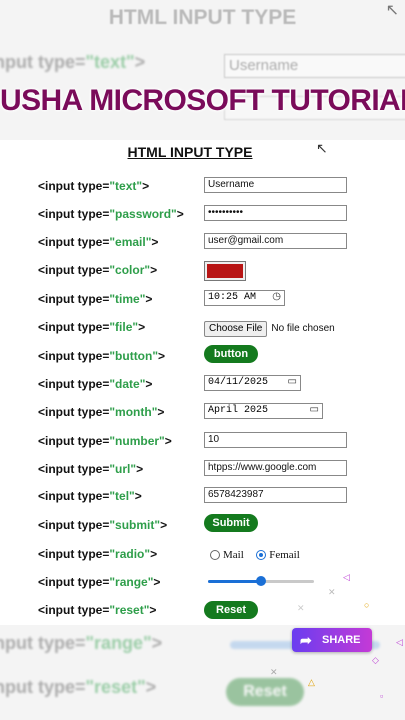  Describe the element at coordinates (382, 696) in the screenshot. I see `confetti-square-icon: ▫` at that location.